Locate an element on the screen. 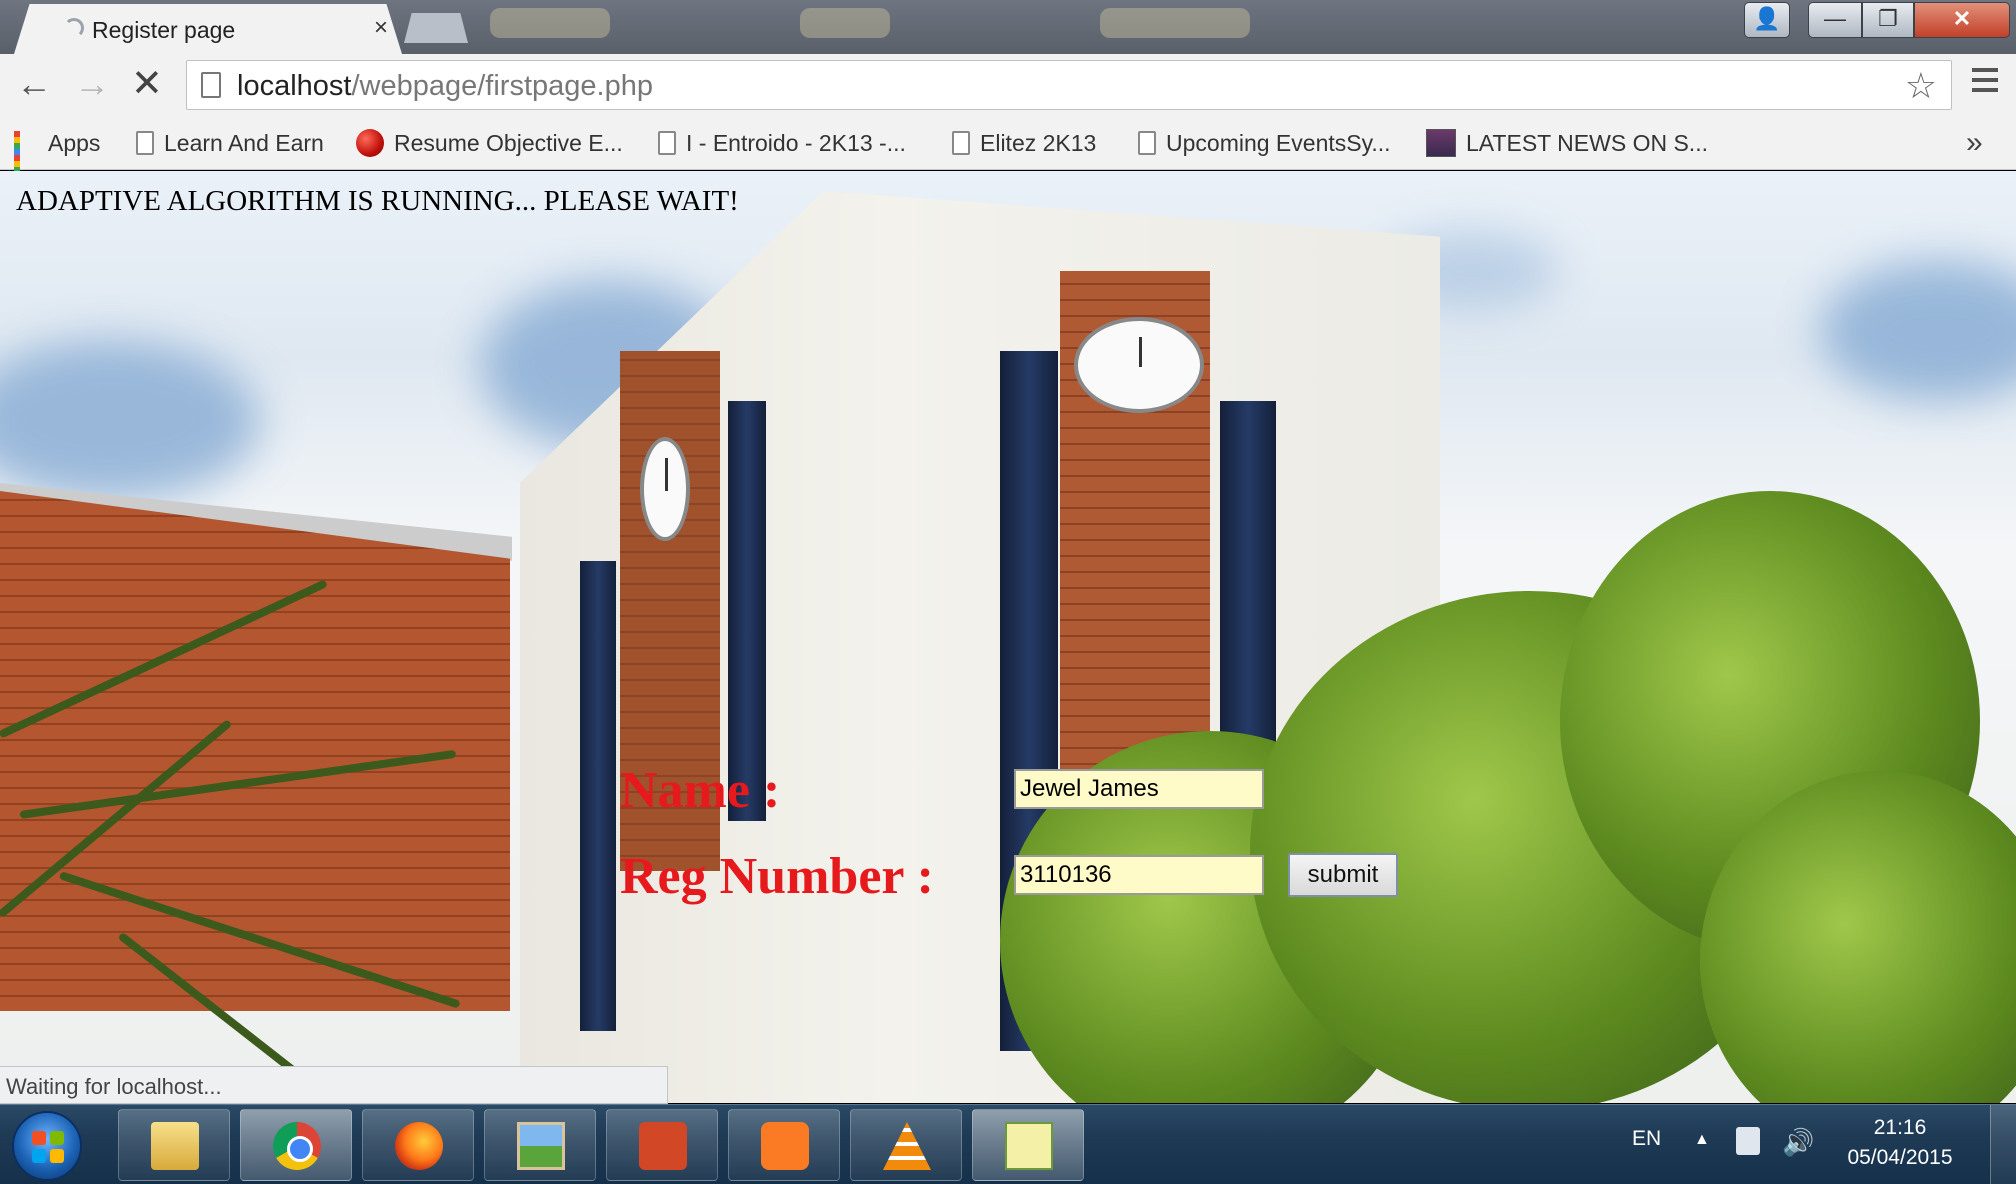 The height and width of the screenshot is (1184, 2016). firefox-icon is located at coordinates (419, 1146).